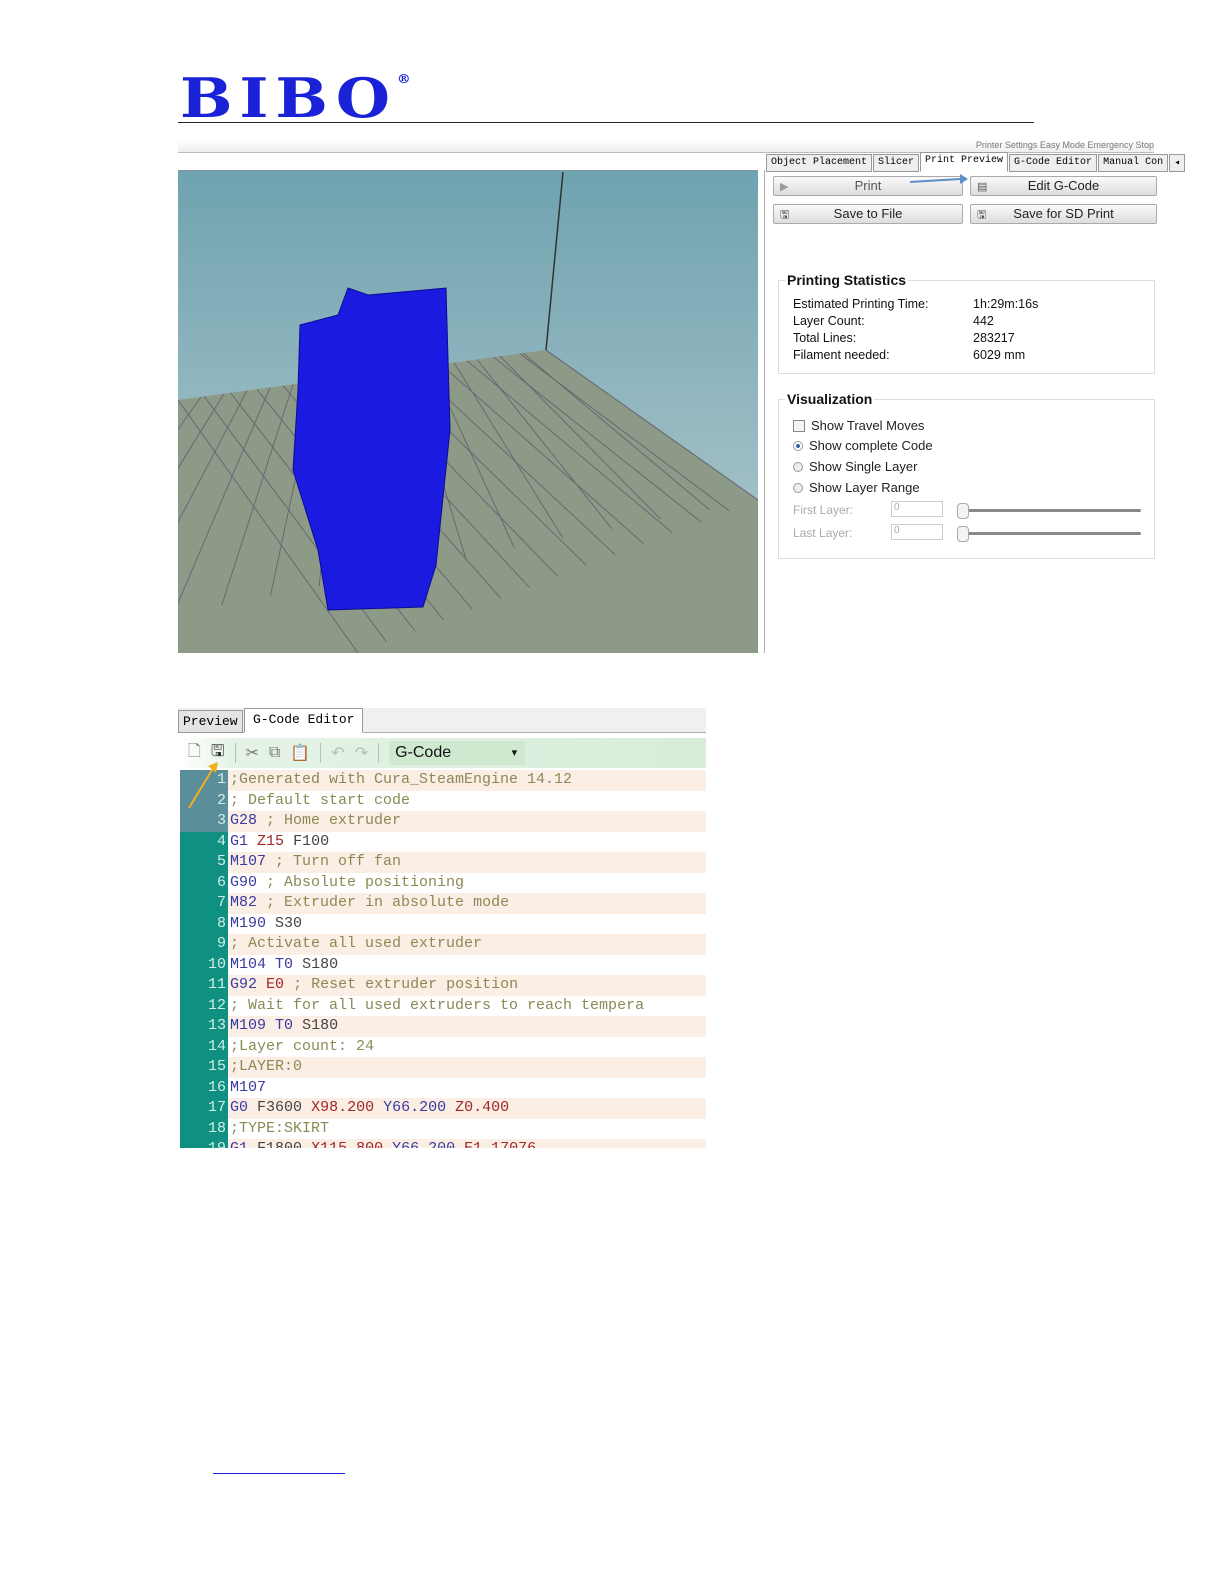 This screenshot has width=1224, height=1584. Describe the element at coordinates (204, 882) in the screenshot. I see `line-number: 6` at that location.